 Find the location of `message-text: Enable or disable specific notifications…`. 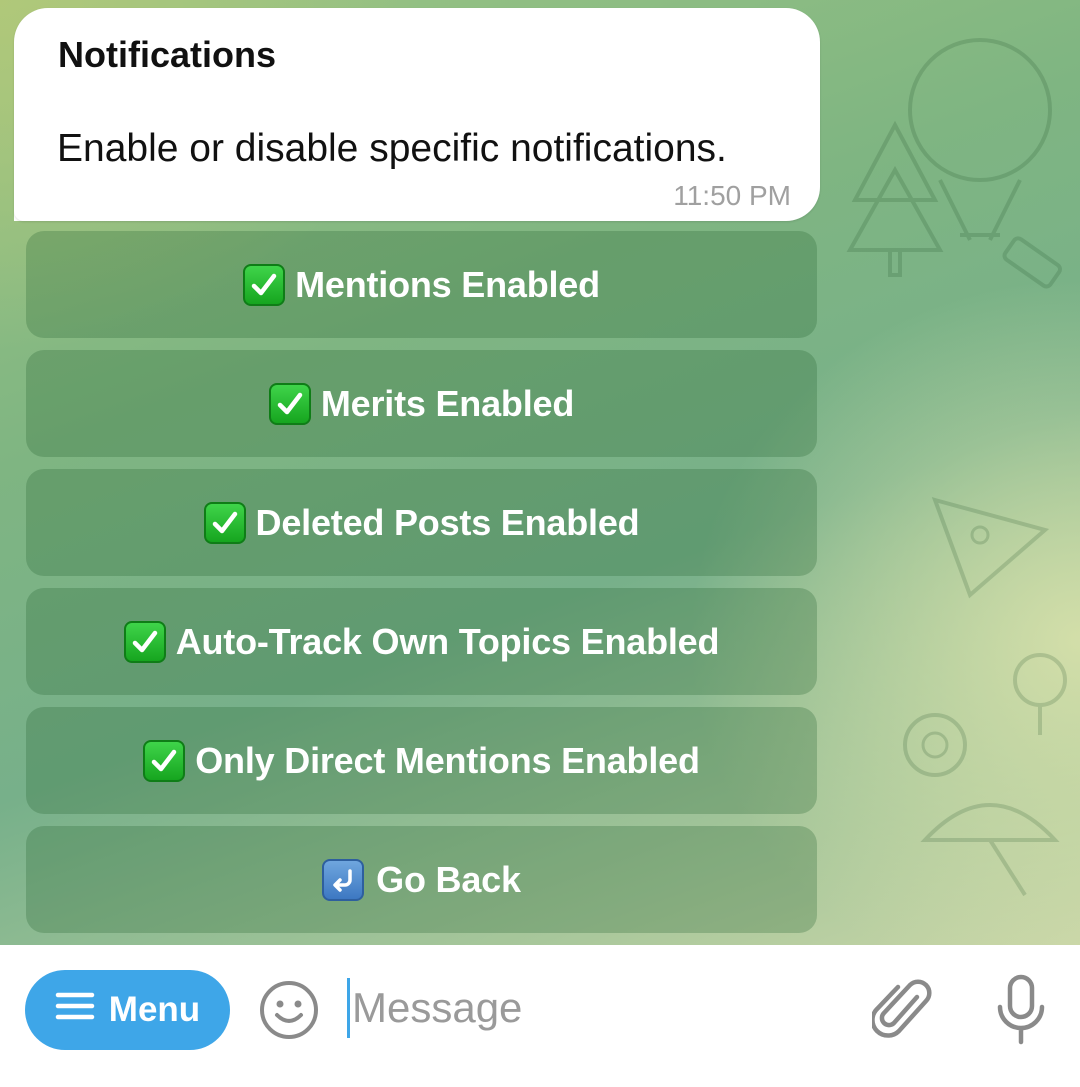

message-text: Enable or disable specific notifications… is located at coordinates (392, 148).